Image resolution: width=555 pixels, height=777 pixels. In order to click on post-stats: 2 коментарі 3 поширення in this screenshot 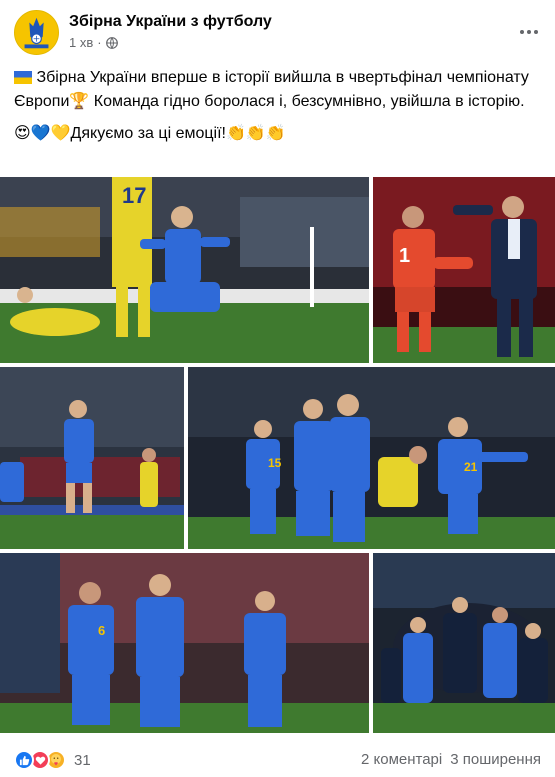, I will do `click(451, 759)`.